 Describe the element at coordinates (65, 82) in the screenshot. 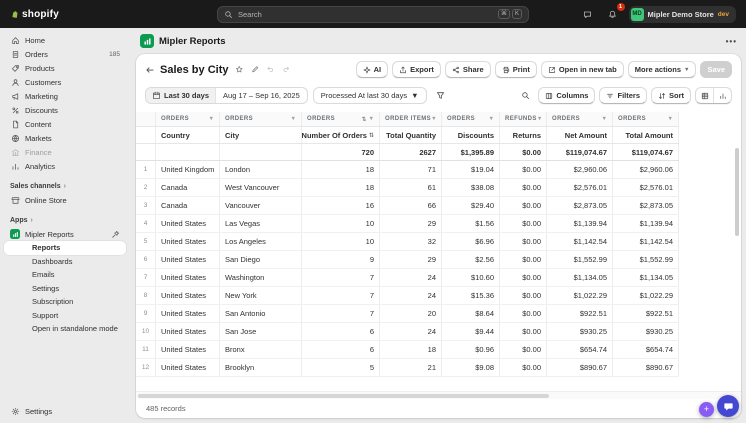

I see `sidebar-item-customers: Customers` at that location.